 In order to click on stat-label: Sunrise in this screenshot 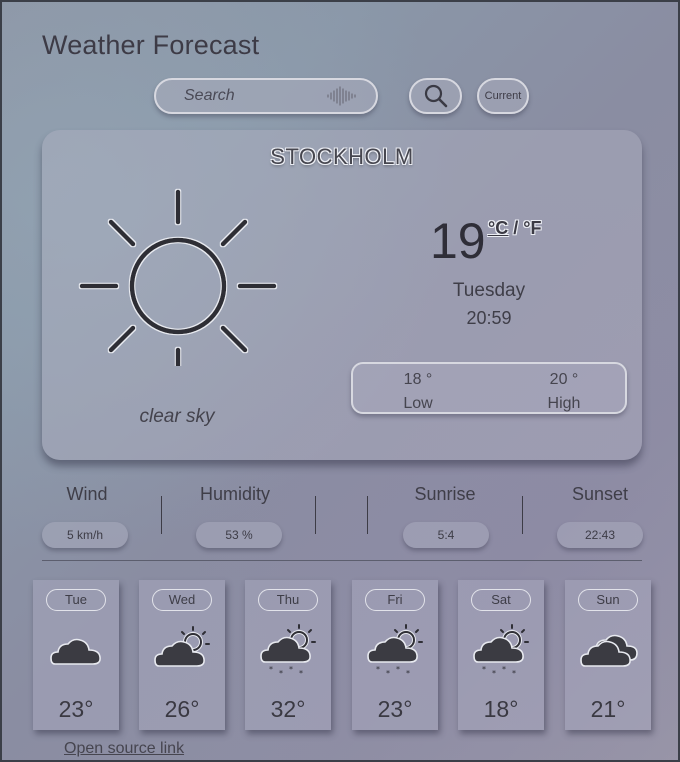, I will do `click(445, 494)`.